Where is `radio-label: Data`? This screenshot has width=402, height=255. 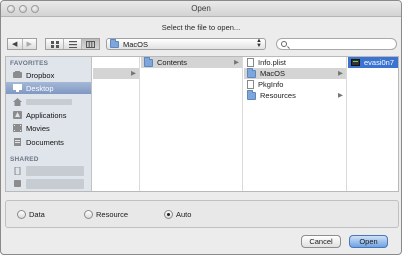 radio-label: Data is located at coordinates (37, 214).